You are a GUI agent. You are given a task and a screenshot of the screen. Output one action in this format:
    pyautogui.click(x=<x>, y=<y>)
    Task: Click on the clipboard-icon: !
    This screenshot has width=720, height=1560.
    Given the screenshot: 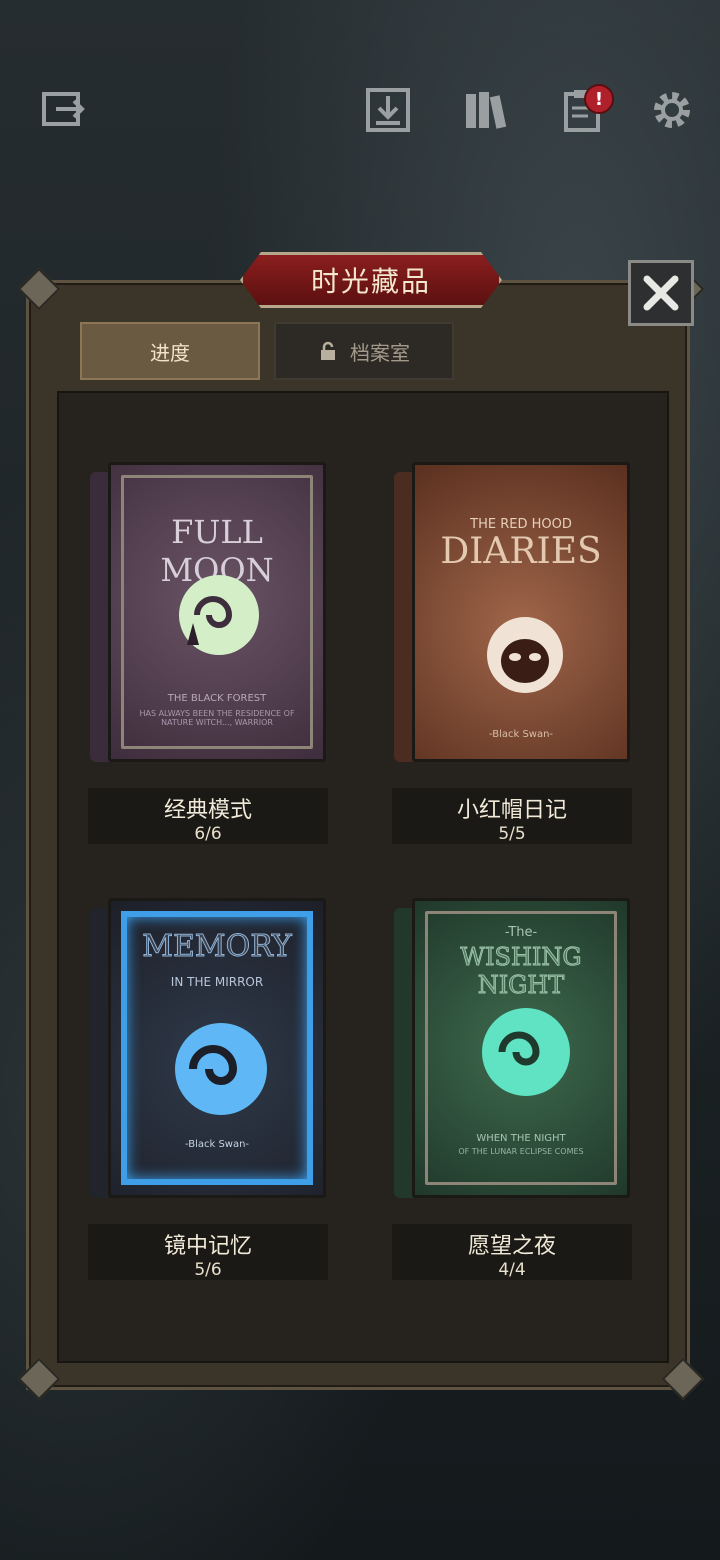 What is the action you would take?
    pyautogui.click(x=585, y=110)
    